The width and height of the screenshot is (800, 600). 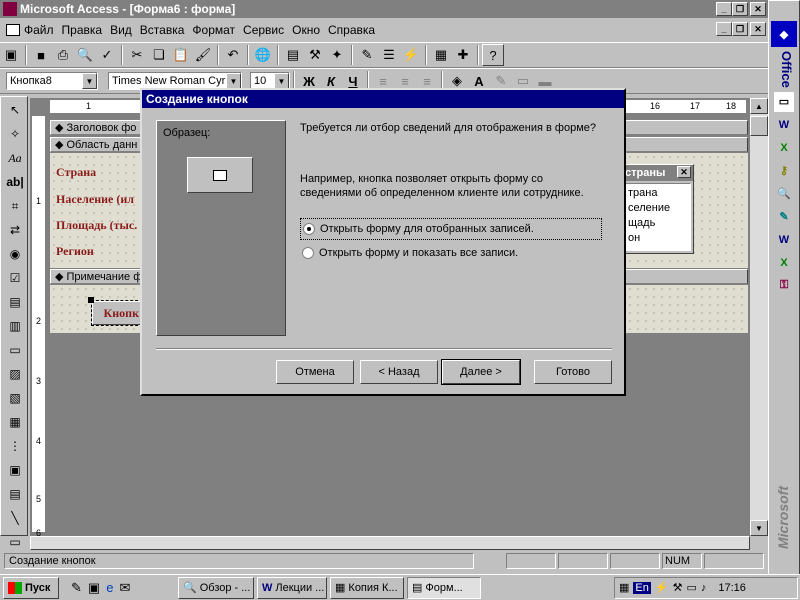 What do you see at coordinates (137, 55) in the screenshot?
I see `cut-icon: ✂` at bounding box center [137, 55].